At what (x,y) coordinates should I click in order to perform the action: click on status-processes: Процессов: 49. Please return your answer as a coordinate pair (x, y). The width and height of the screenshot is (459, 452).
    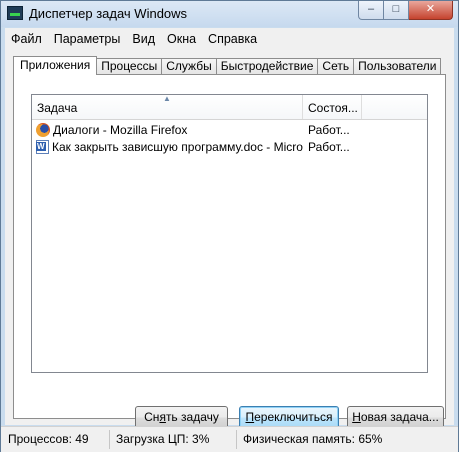
    Looking at the image, I should click on (48, 439).